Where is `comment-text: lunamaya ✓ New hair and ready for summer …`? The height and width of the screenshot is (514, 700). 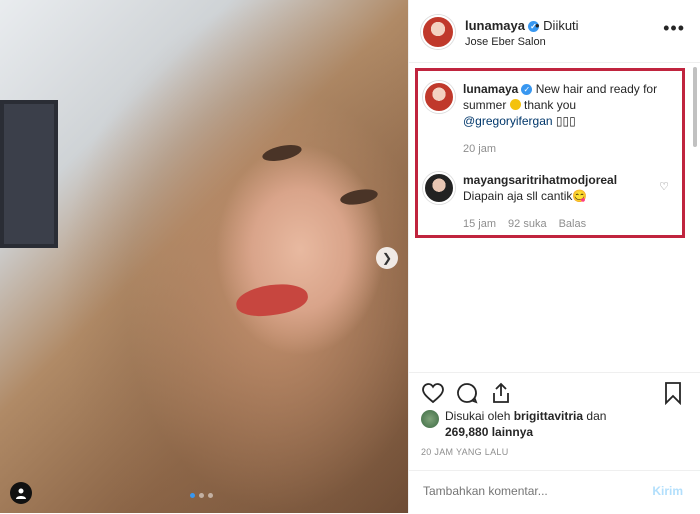 comment-text: lunamaya ✓ New hair and ready for summer … is located at coordinates (560, 105).